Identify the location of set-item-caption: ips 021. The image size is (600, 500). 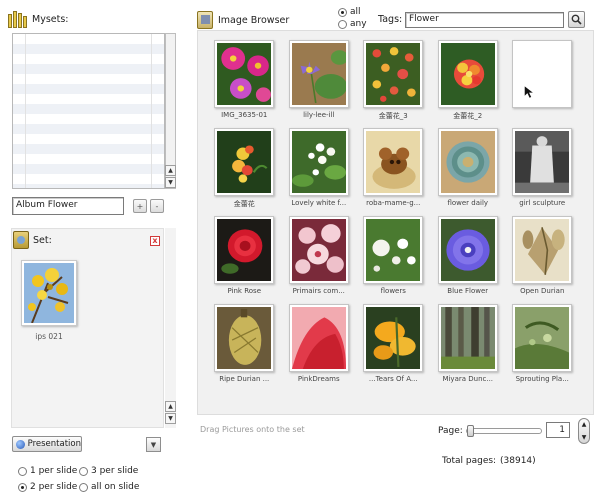
(49, 336).